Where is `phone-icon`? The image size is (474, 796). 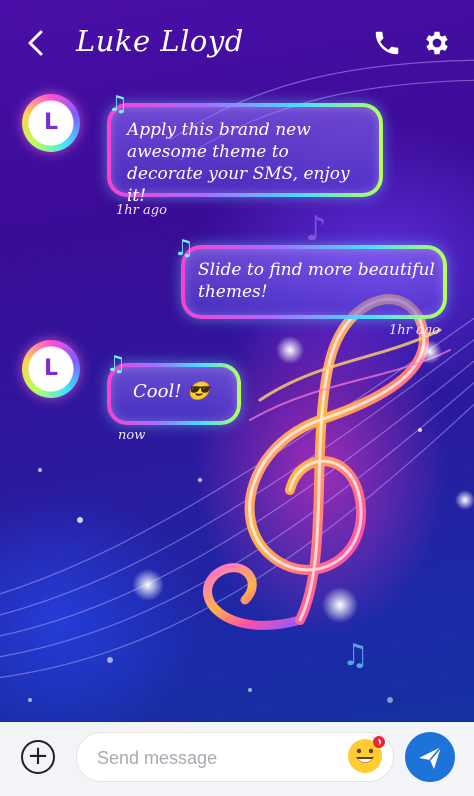 phone-icon is located at coordinates (387, 43).